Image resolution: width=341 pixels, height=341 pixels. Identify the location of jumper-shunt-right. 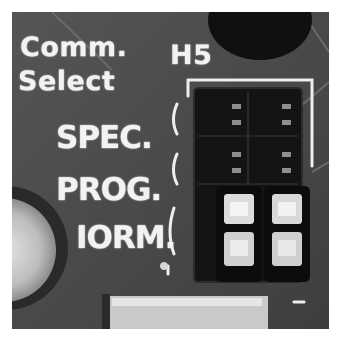
(287, 234).